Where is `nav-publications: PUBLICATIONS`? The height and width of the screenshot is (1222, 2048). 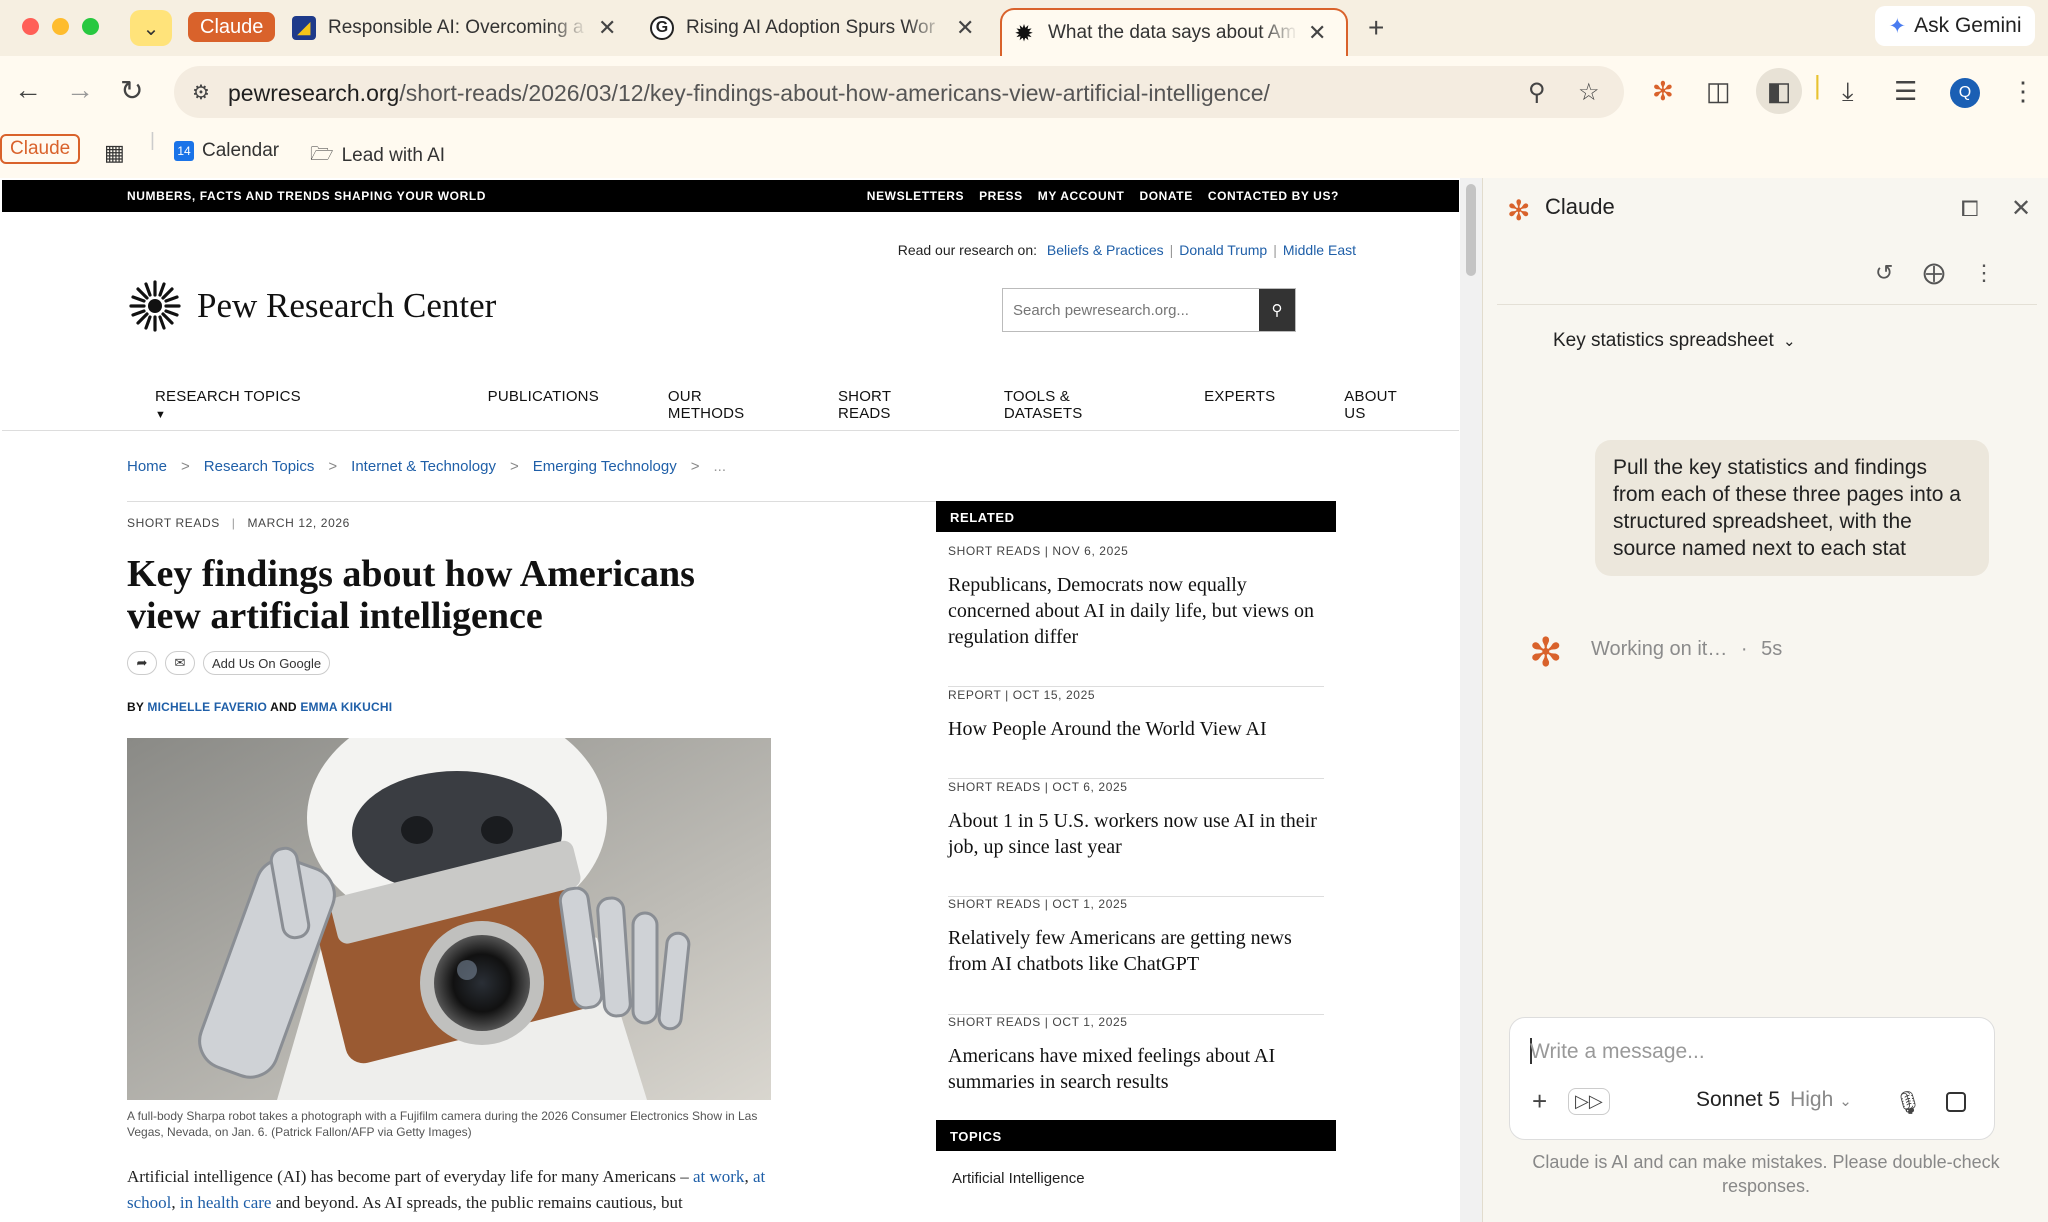
nav-publications: PUBLICATIONS is located at coordinates (543, 405).